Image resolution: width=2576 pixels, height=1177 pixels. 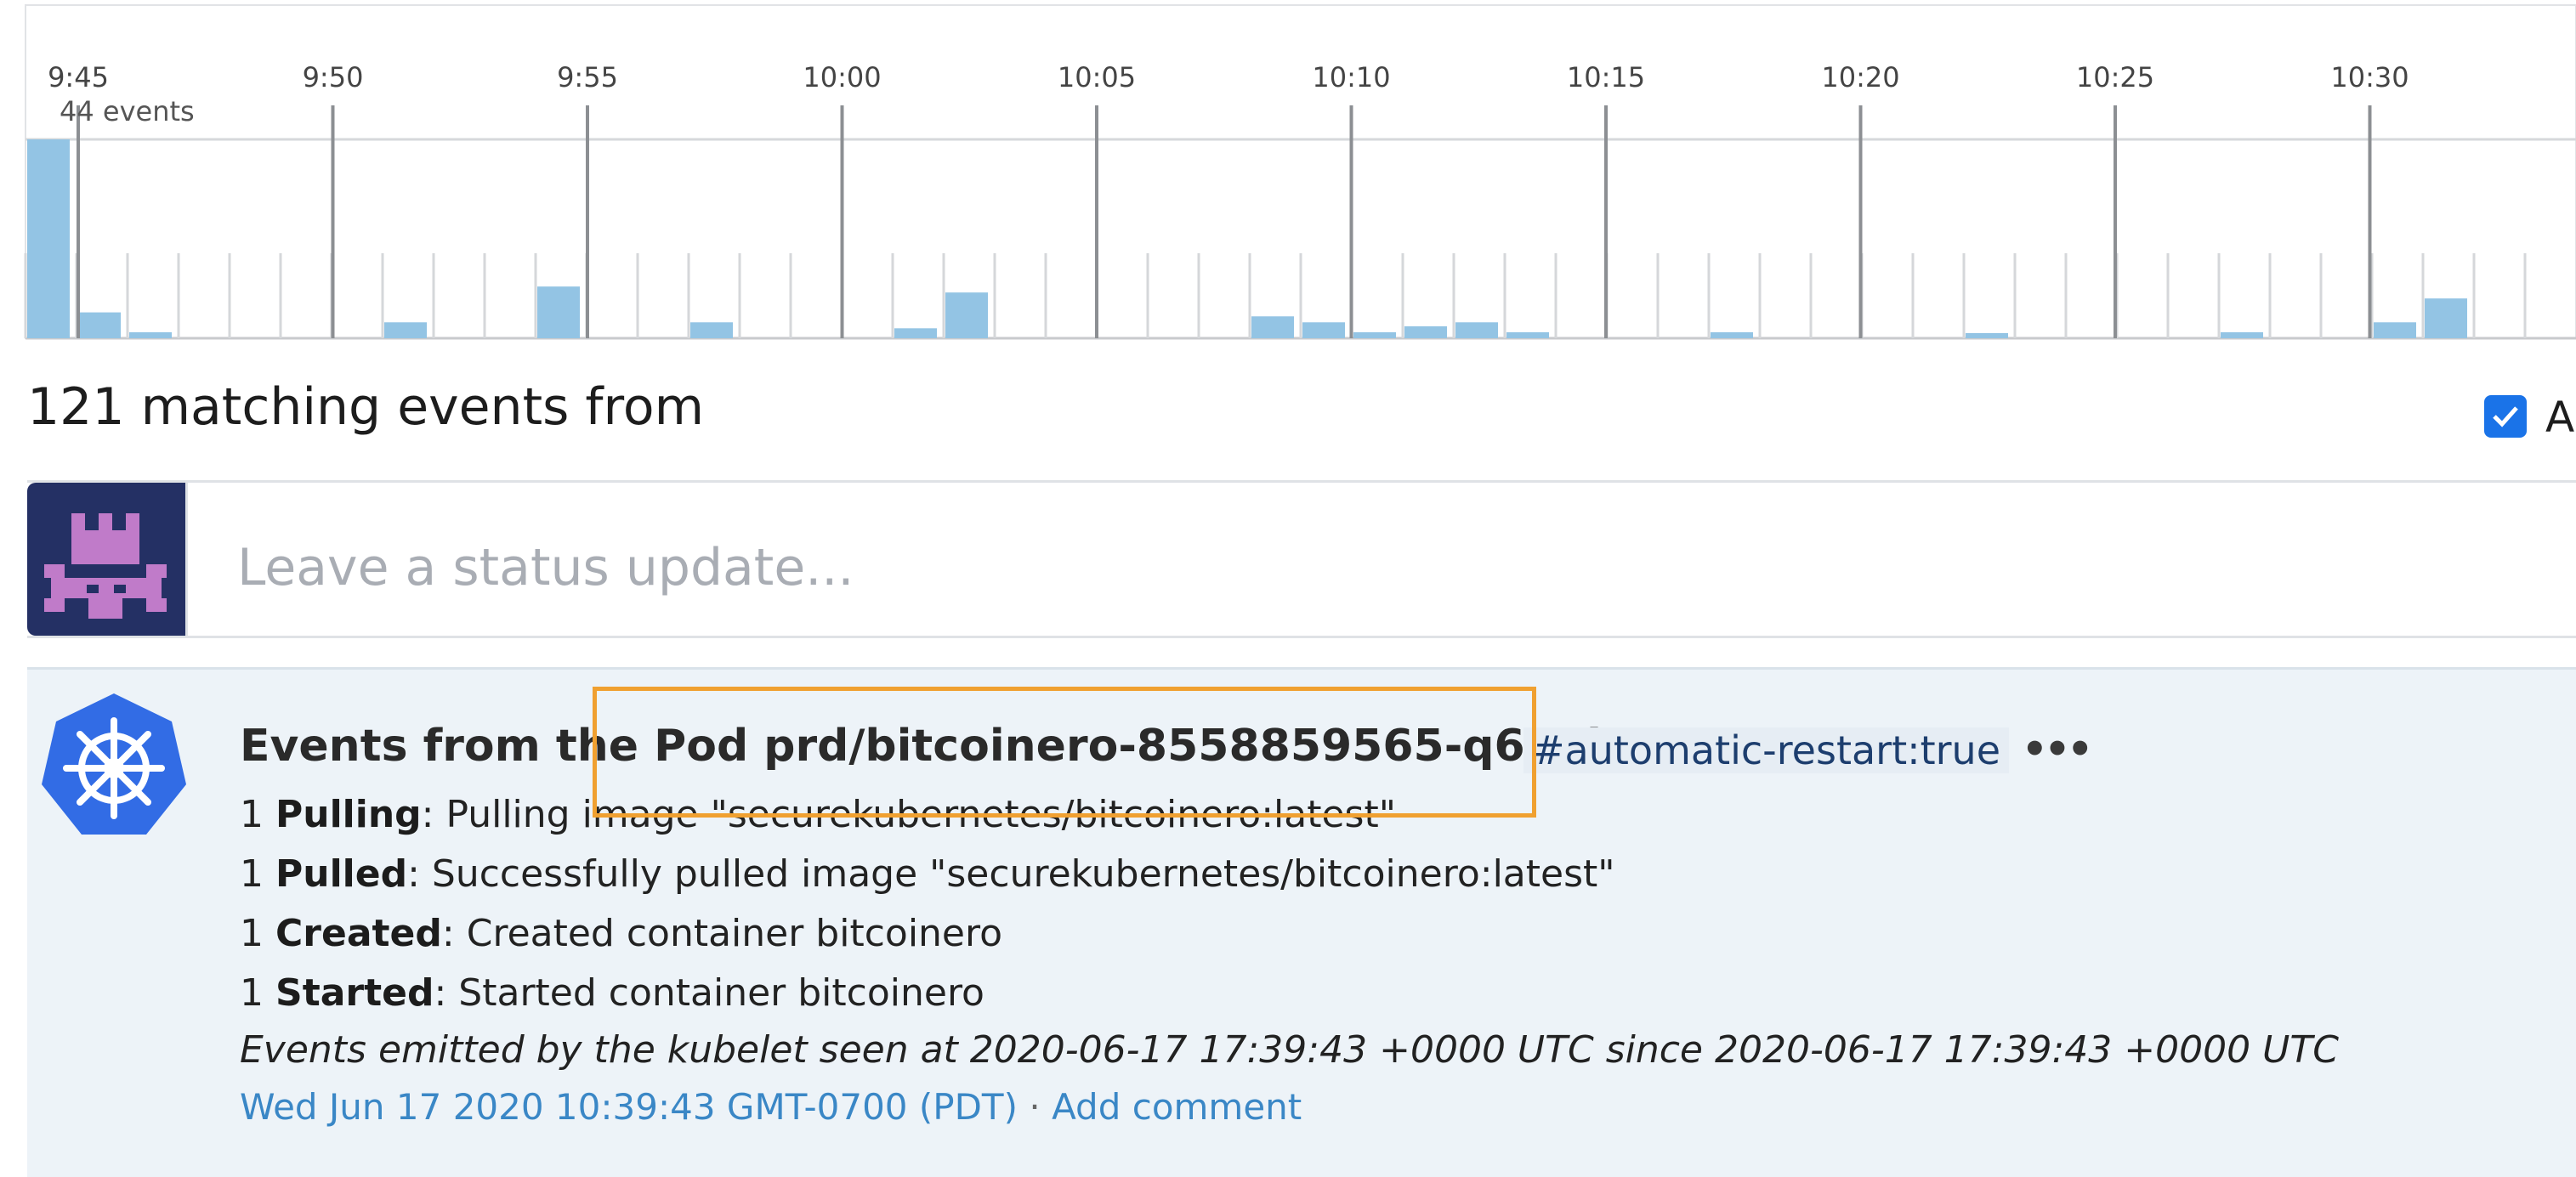 I want to click on matching-events-count: 121 matching events from, so click(x=366, y=407).